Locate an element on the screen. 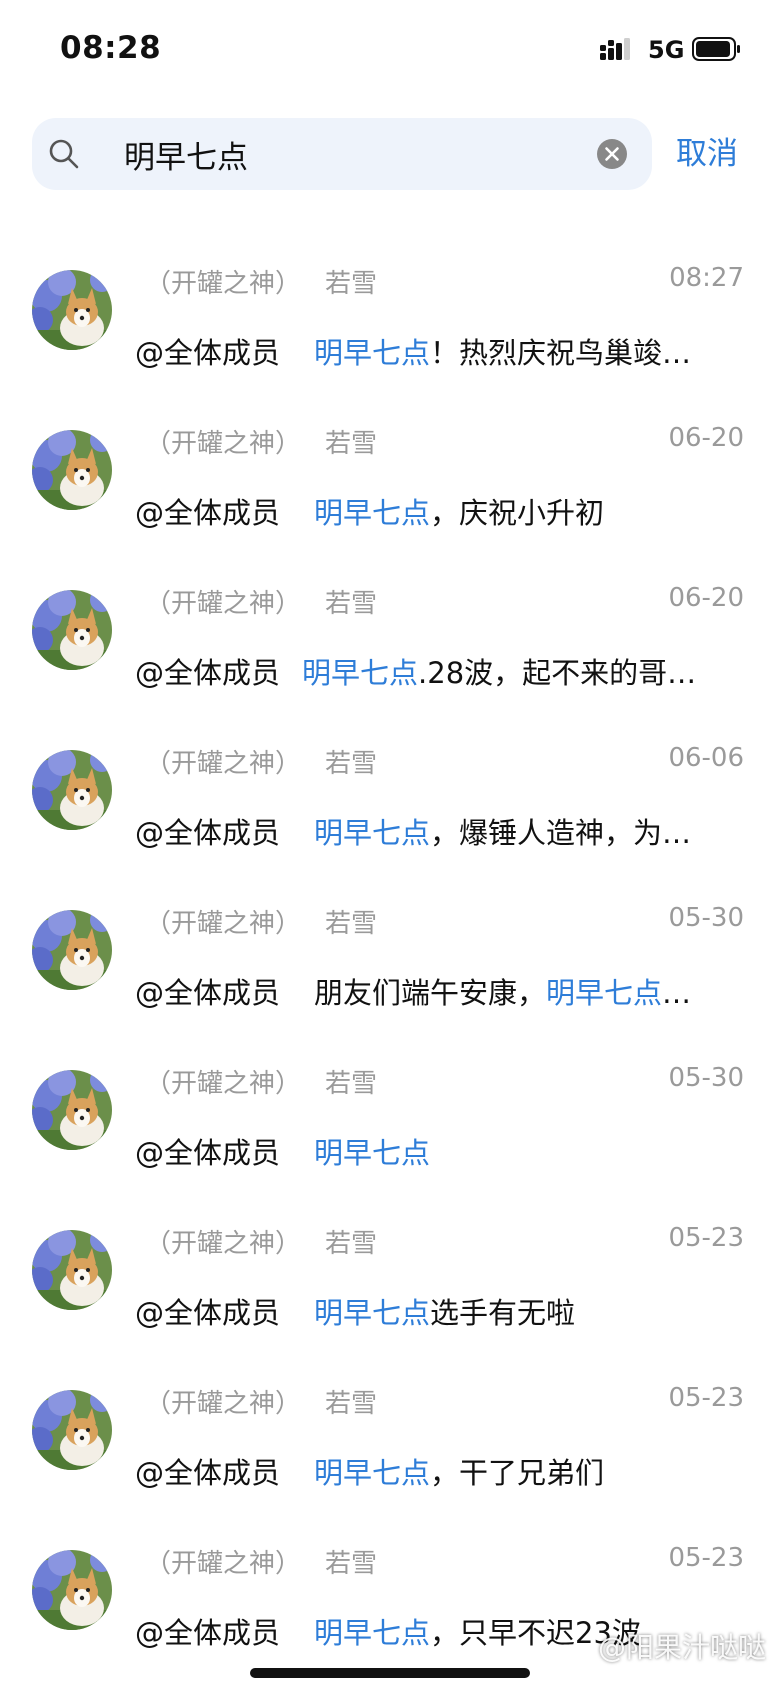 This screenshot has width=780, height=1690. message-time: 06-06 is located at coordinates (706, 758).